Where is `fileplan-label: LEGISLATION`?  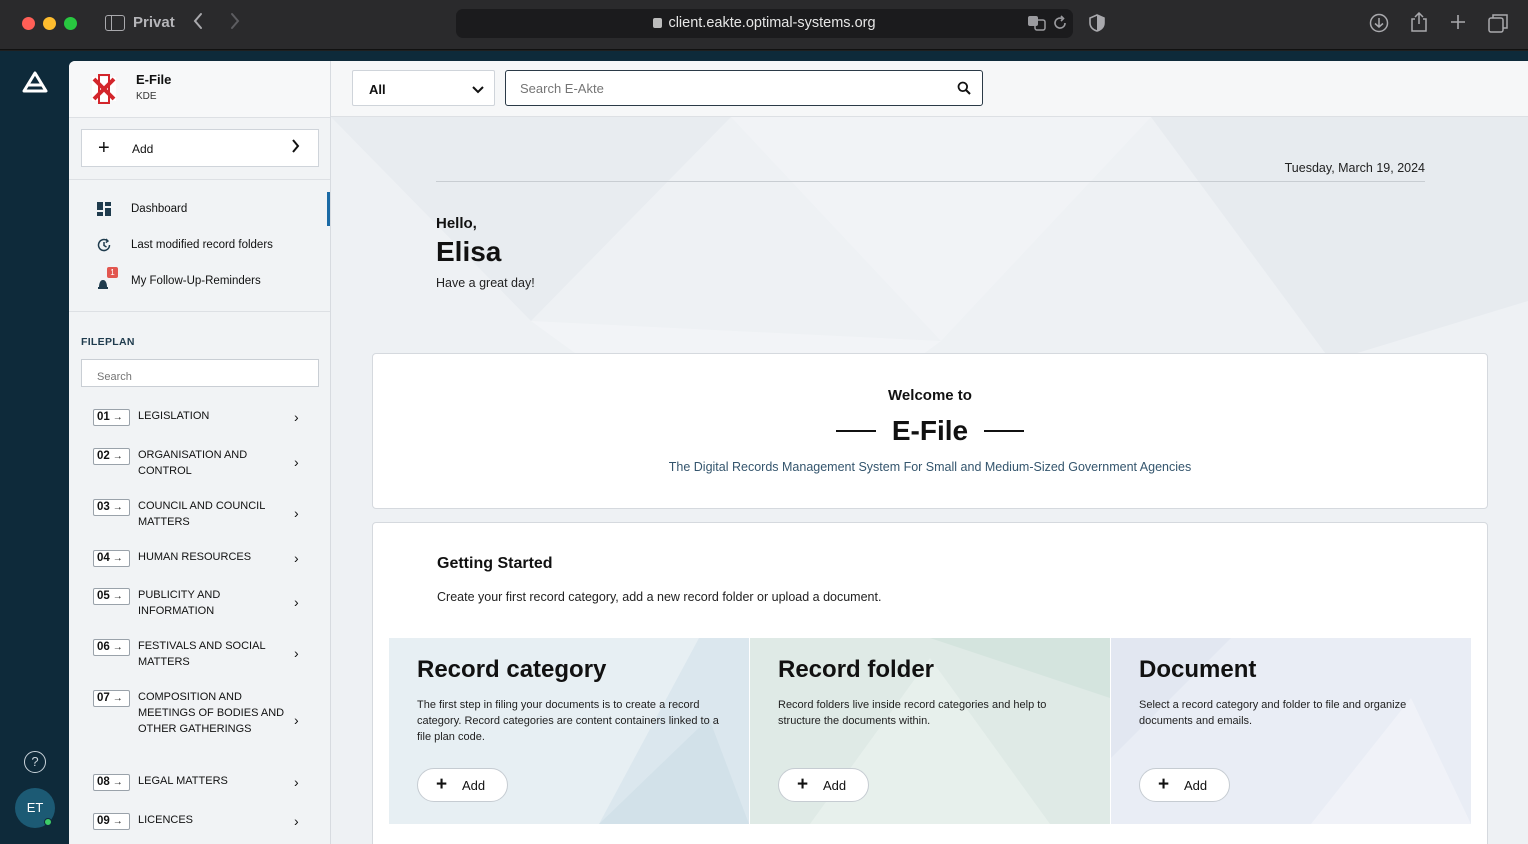 fileplan-label: LEGISLATION is located at coordinates (174, 416).